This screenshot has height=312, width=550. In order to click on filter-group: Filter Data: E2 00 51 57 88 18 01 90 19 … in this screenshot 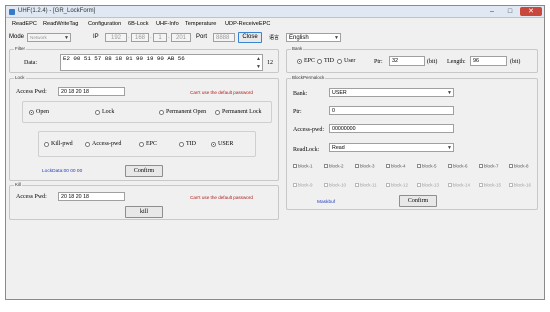, I will do `click(144, 59)`.